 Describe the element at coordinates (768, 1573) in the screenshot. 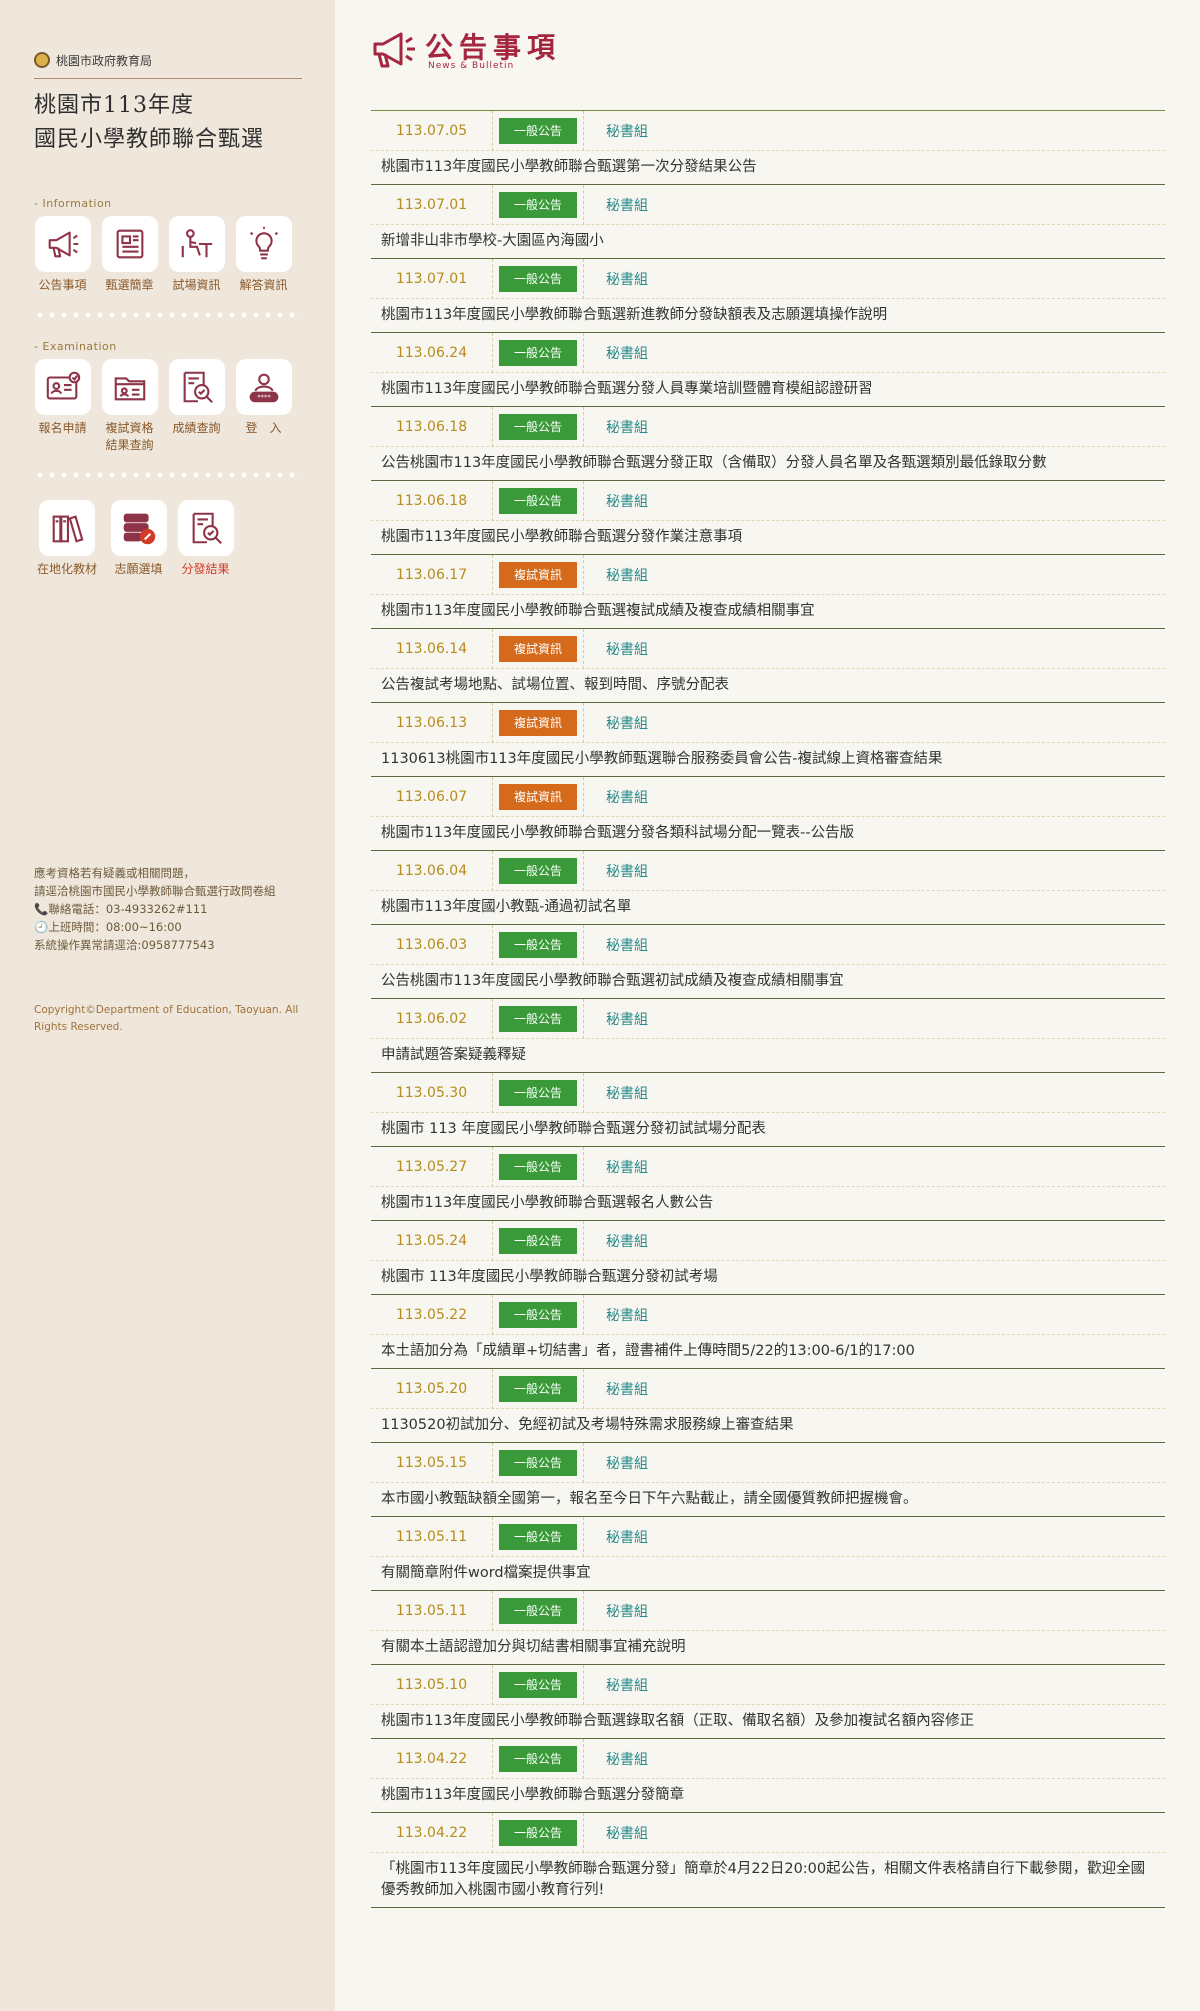

I see `bulletin-title-link: 有關簡章附件word檔案提供事宜` at that location.